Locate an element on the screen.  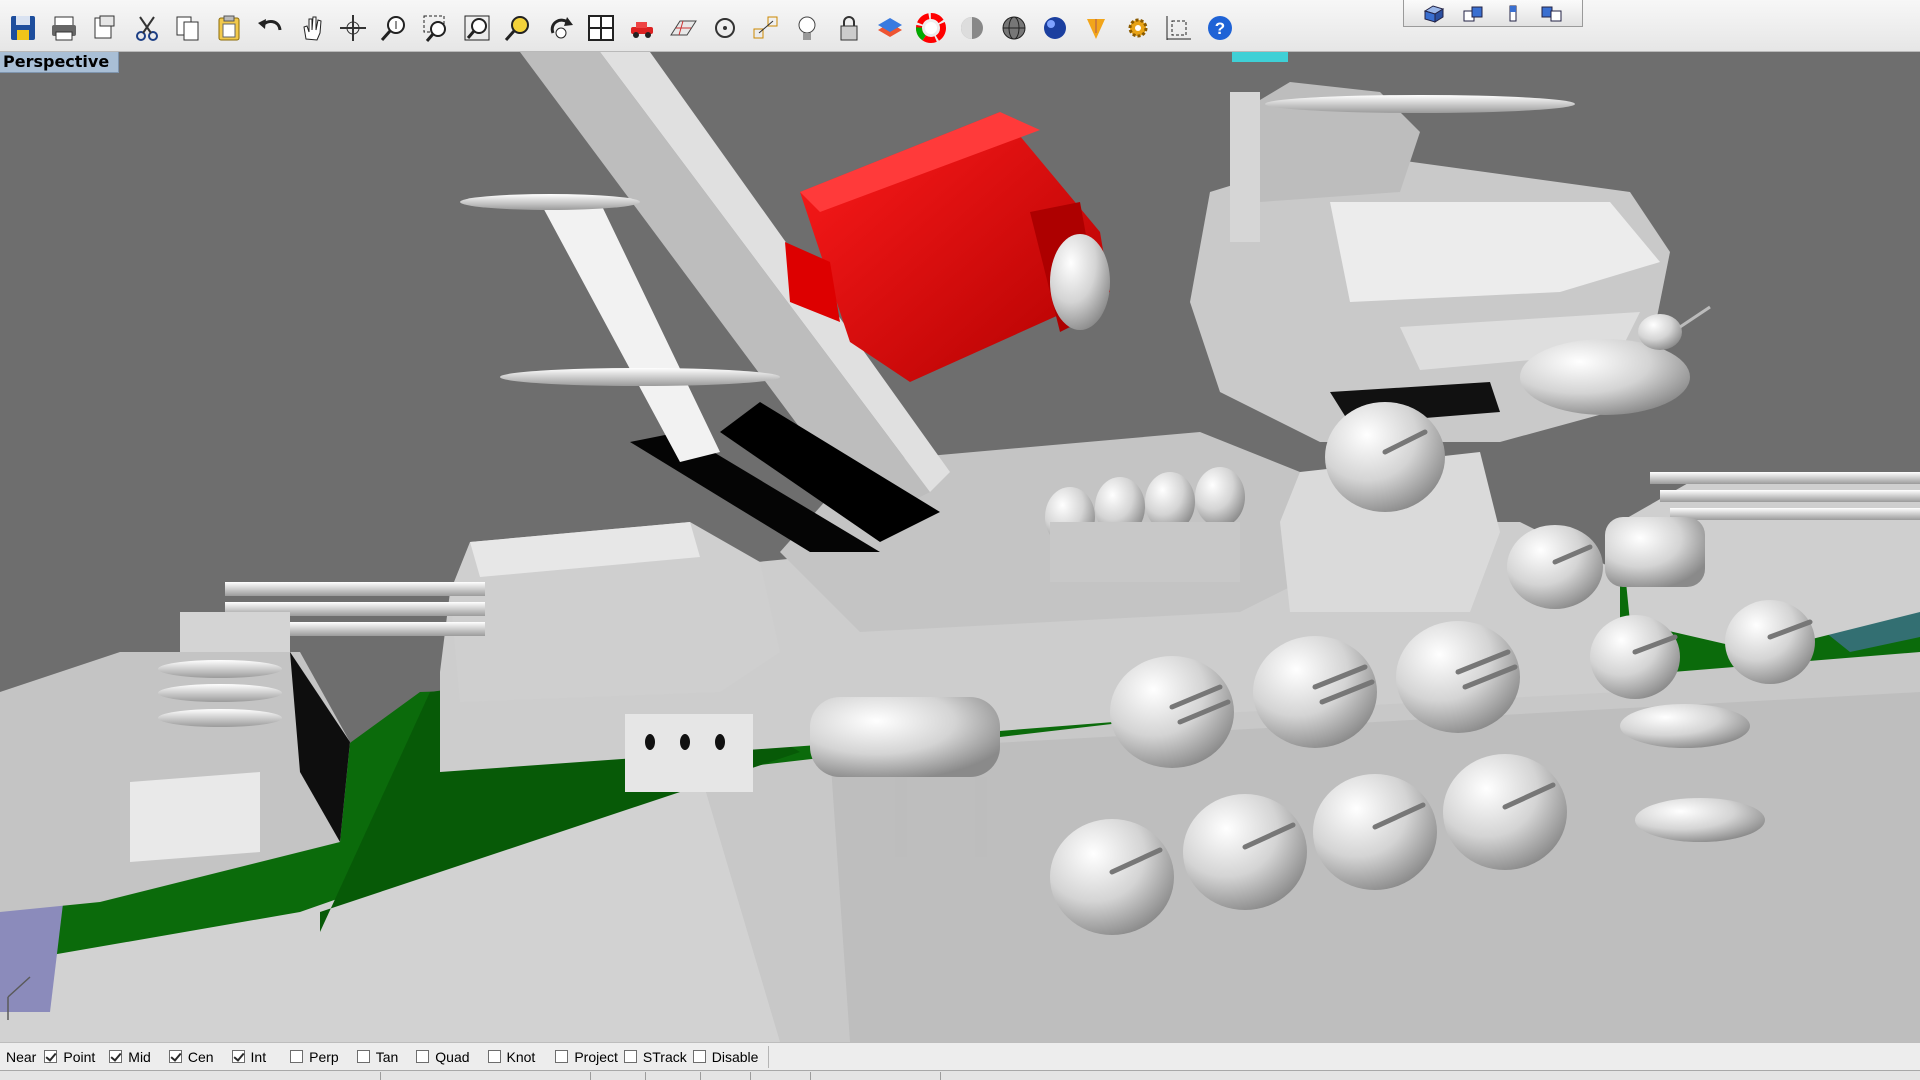
pan-hand-icon is located at coordinates (312, 28).